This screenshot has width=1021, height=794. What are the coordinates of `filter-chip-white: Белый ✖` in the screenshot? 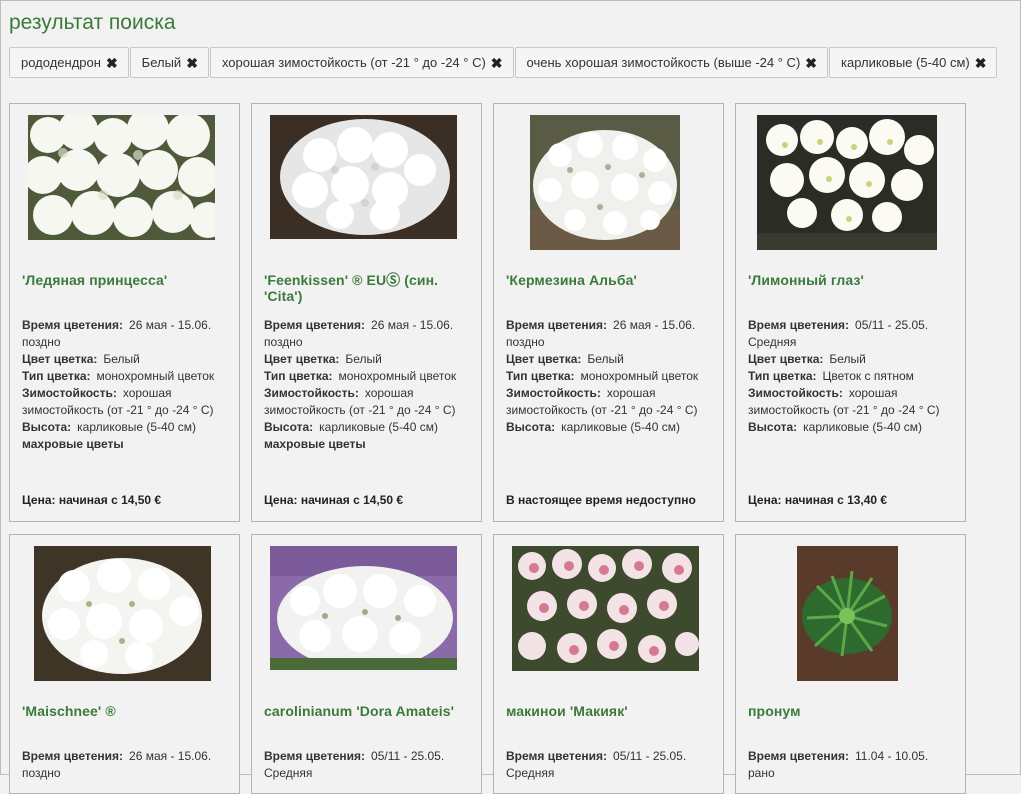 It's located at (169, 62).